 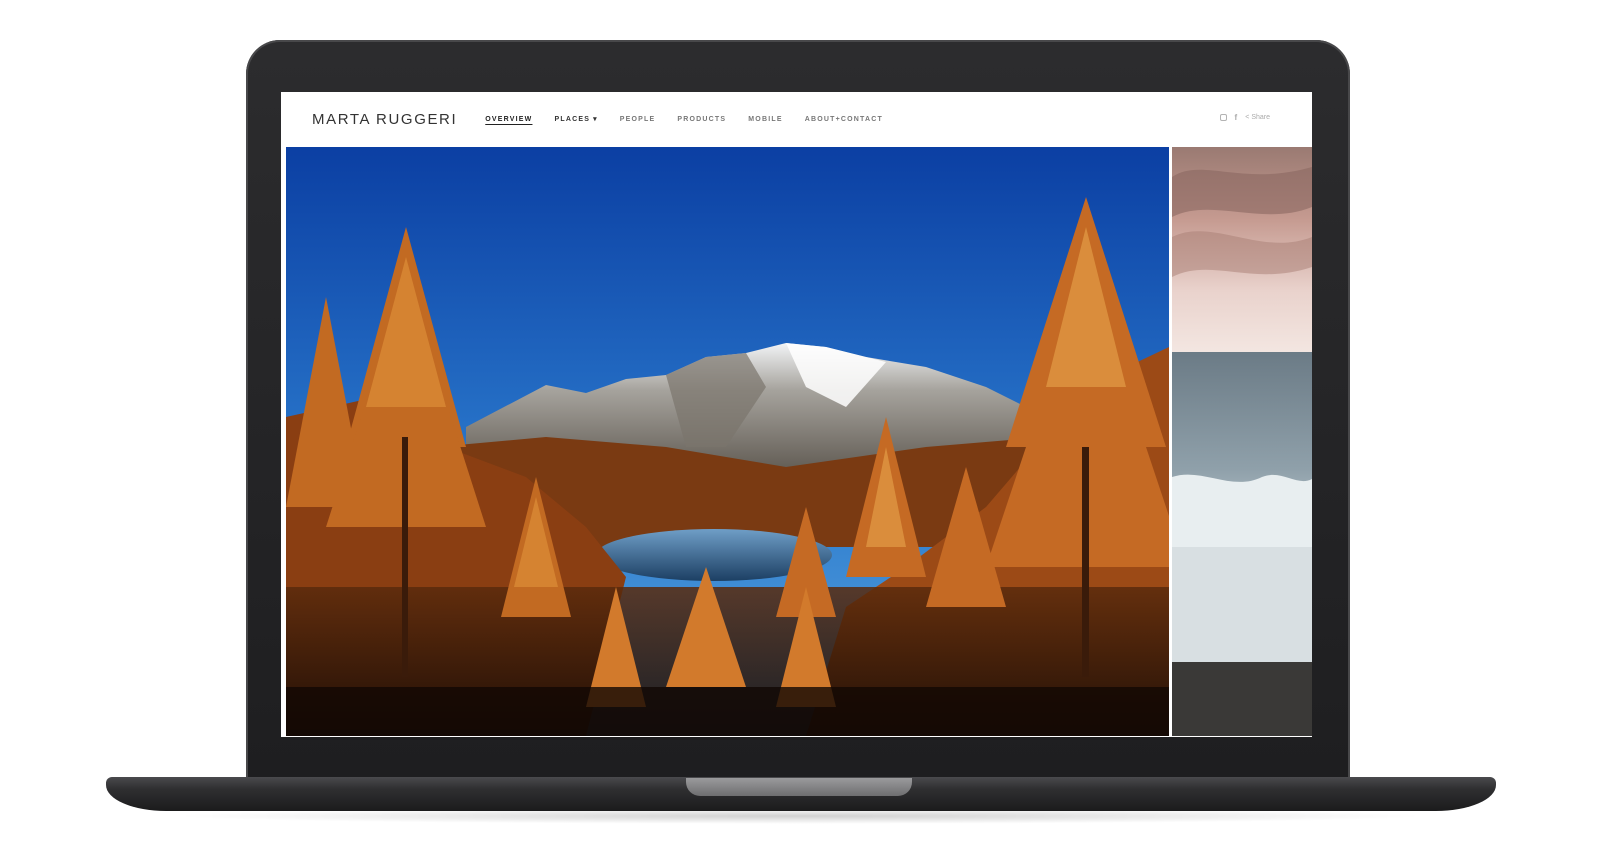 I want to click on side-photo, so click(x=1242, y=441).